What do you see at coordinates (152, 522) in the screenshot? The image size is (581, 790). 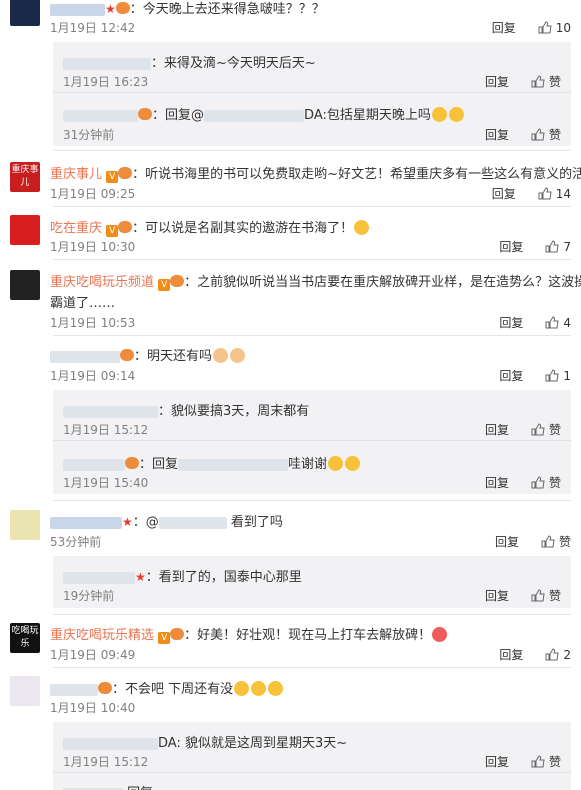 I see `mention-prefix: @` at bounding box center [152, 522].